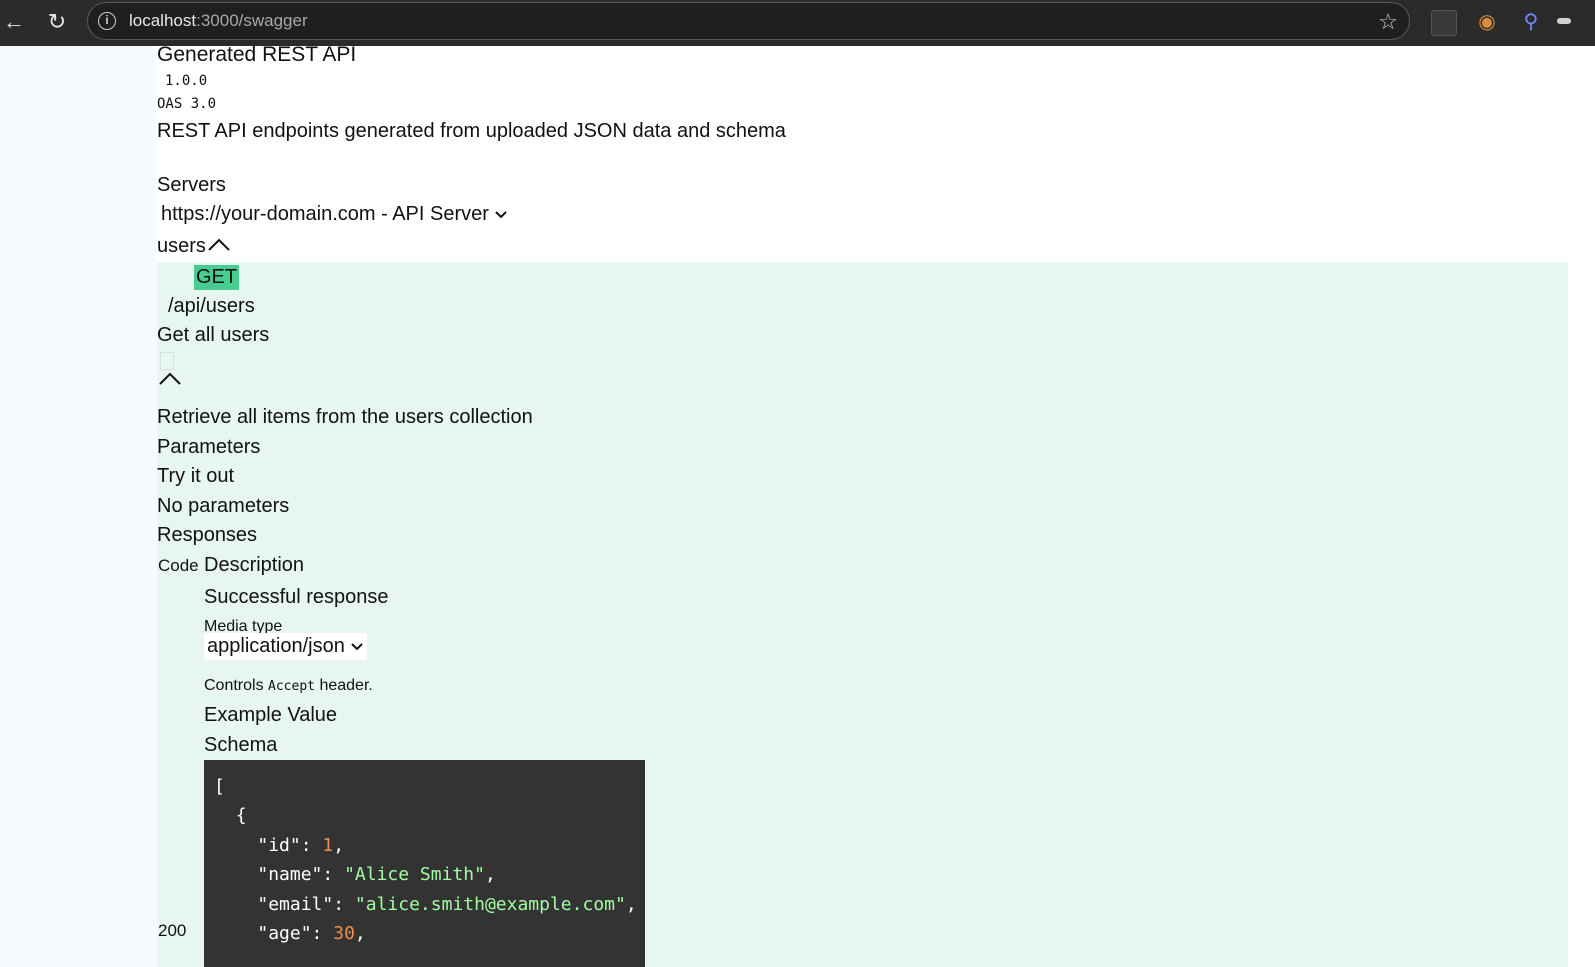  What do you see at coordinates (291, 686) in the screenshot?
I see `accept-code: Accept` at bounding box center [291, 686].